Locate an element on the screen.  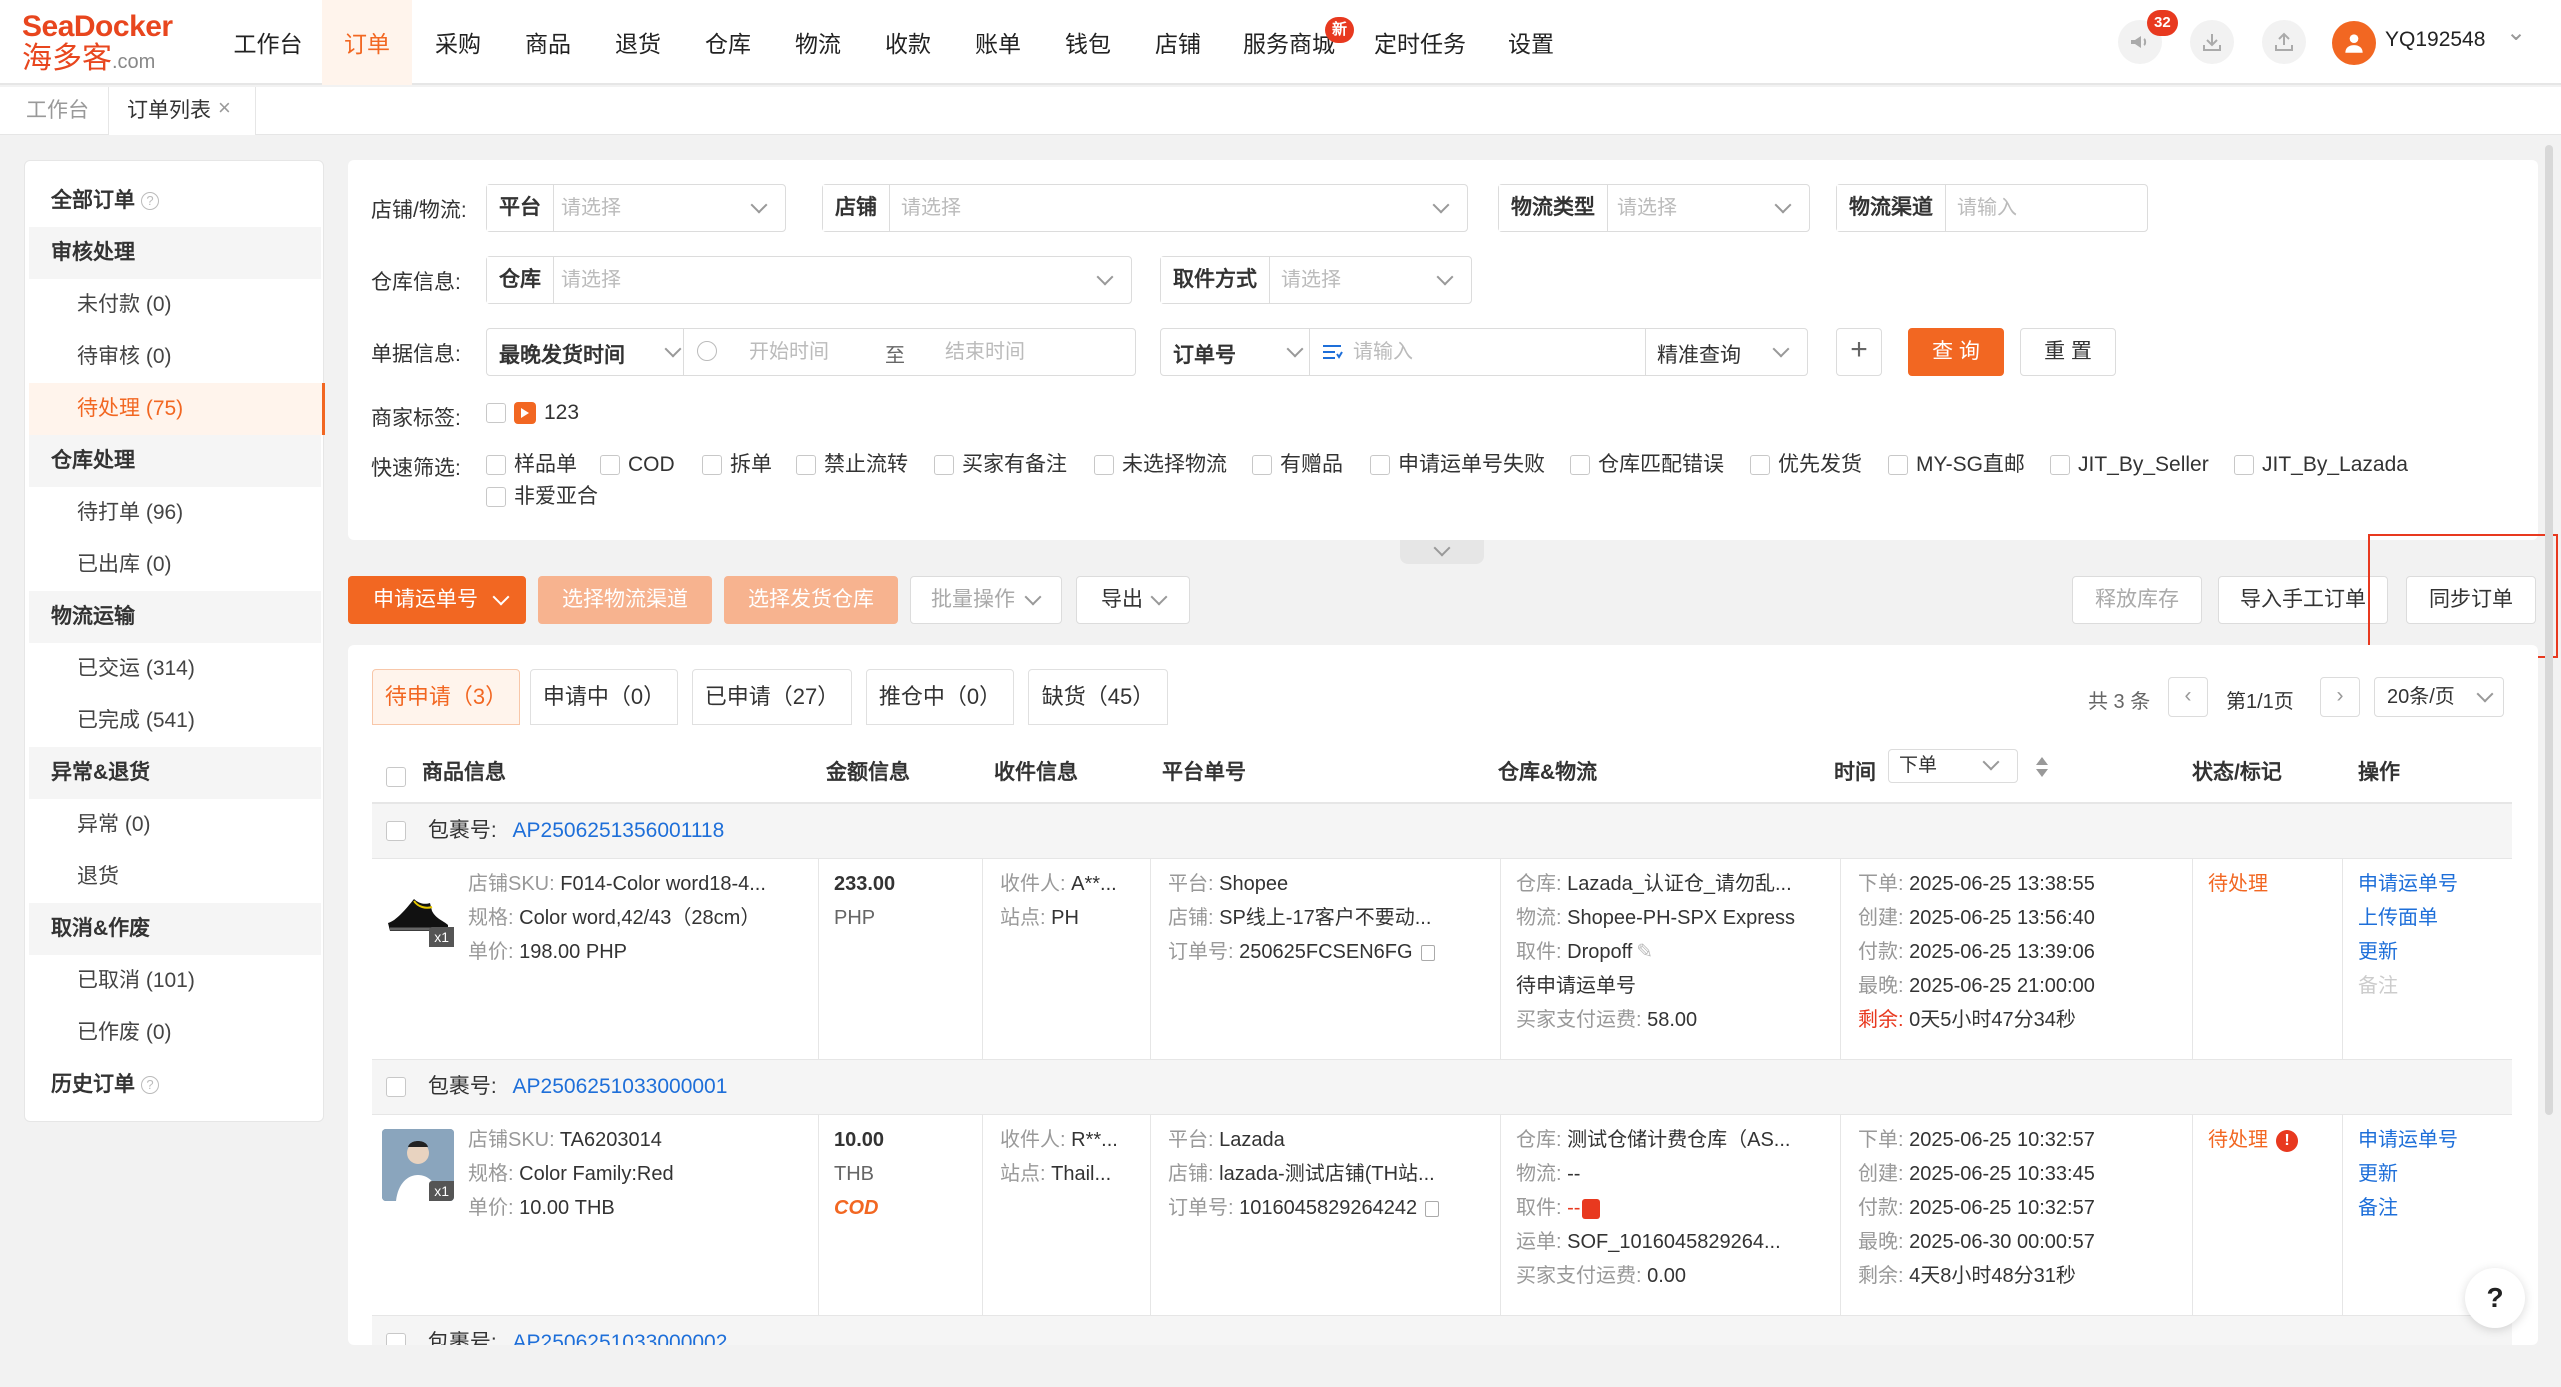
status-tab-out-of-stock: 缺货（45） is located at coordinates (1098, 697).